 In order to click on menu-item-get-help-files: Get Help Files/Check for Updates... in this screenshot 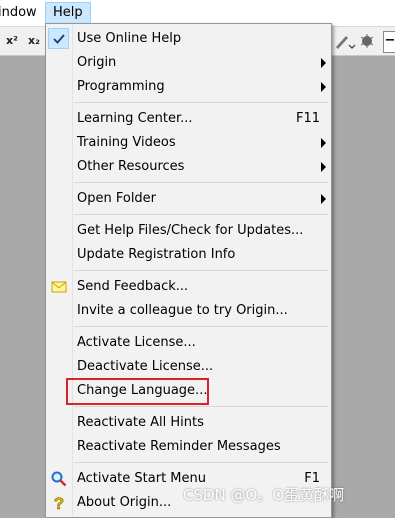, I will do `click(188, 231)`.